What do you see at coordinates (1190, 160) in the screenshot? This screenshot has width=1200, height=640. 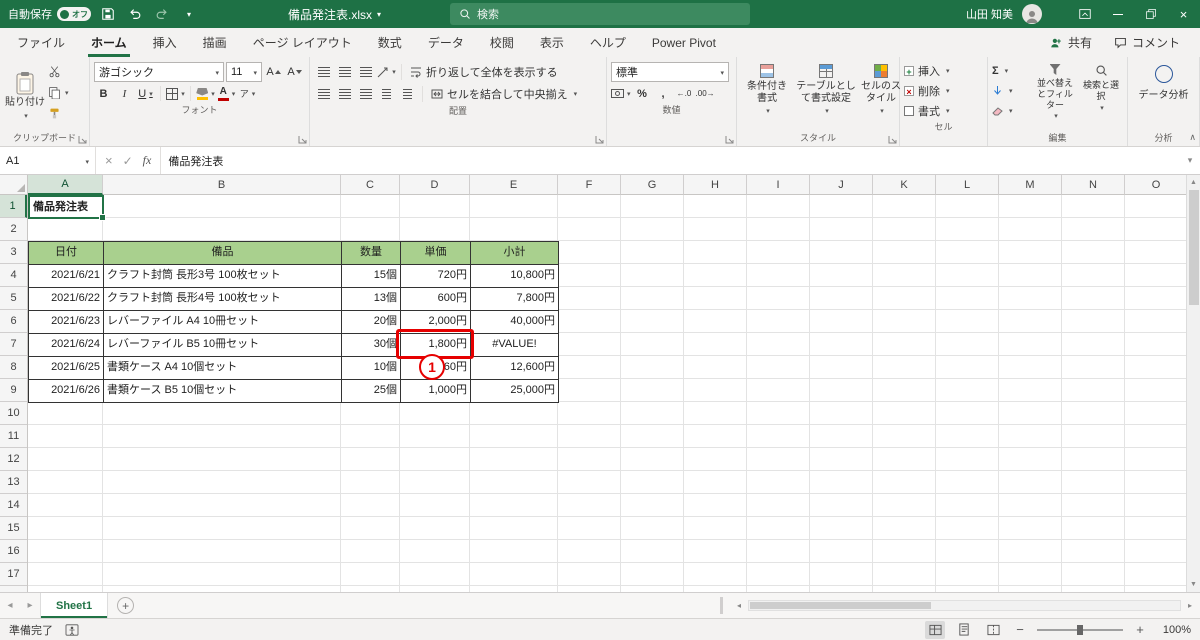 I see `expand-formula-bar-button: ▾` at bounding box center [1190, 160].